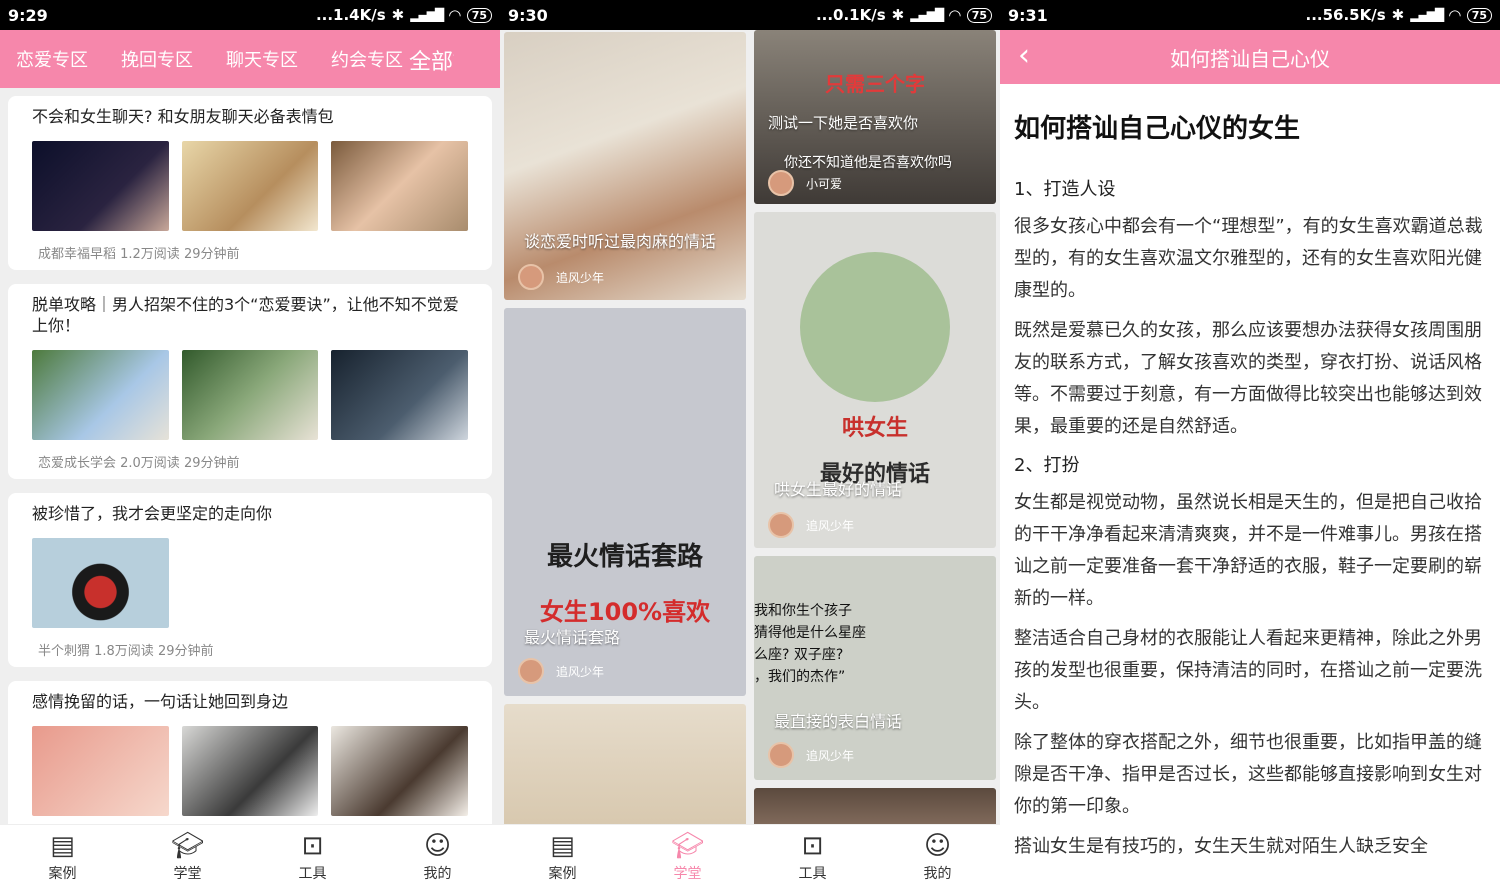 The width and height of the screenshot is (1500, 888). What do you see at coordinates (1024, 55) in the screenshot?
I see `back-arrow-icon: ‹` at bounding box center [1024, 55].